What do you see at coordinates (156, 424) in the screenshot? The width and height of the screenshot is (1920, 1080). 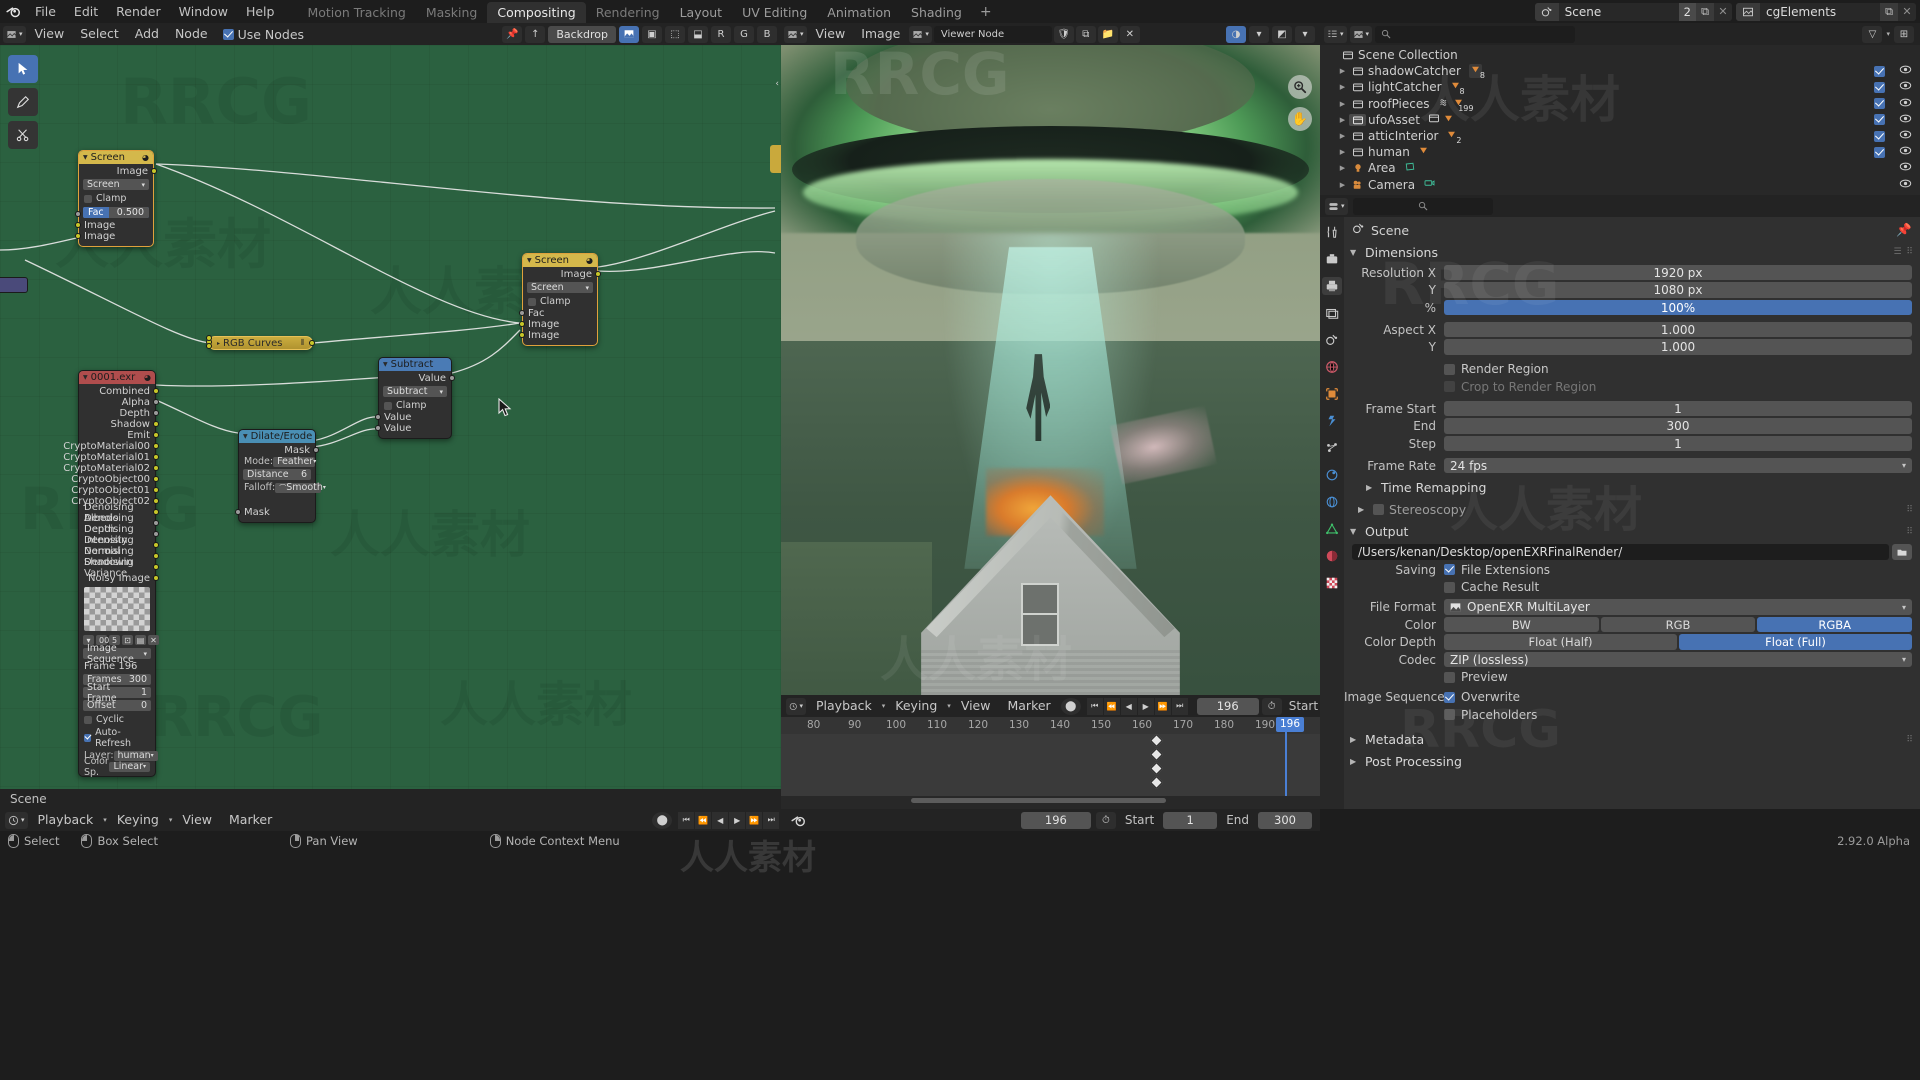 I see `socket-shadow` at bounding box center [156, 424].